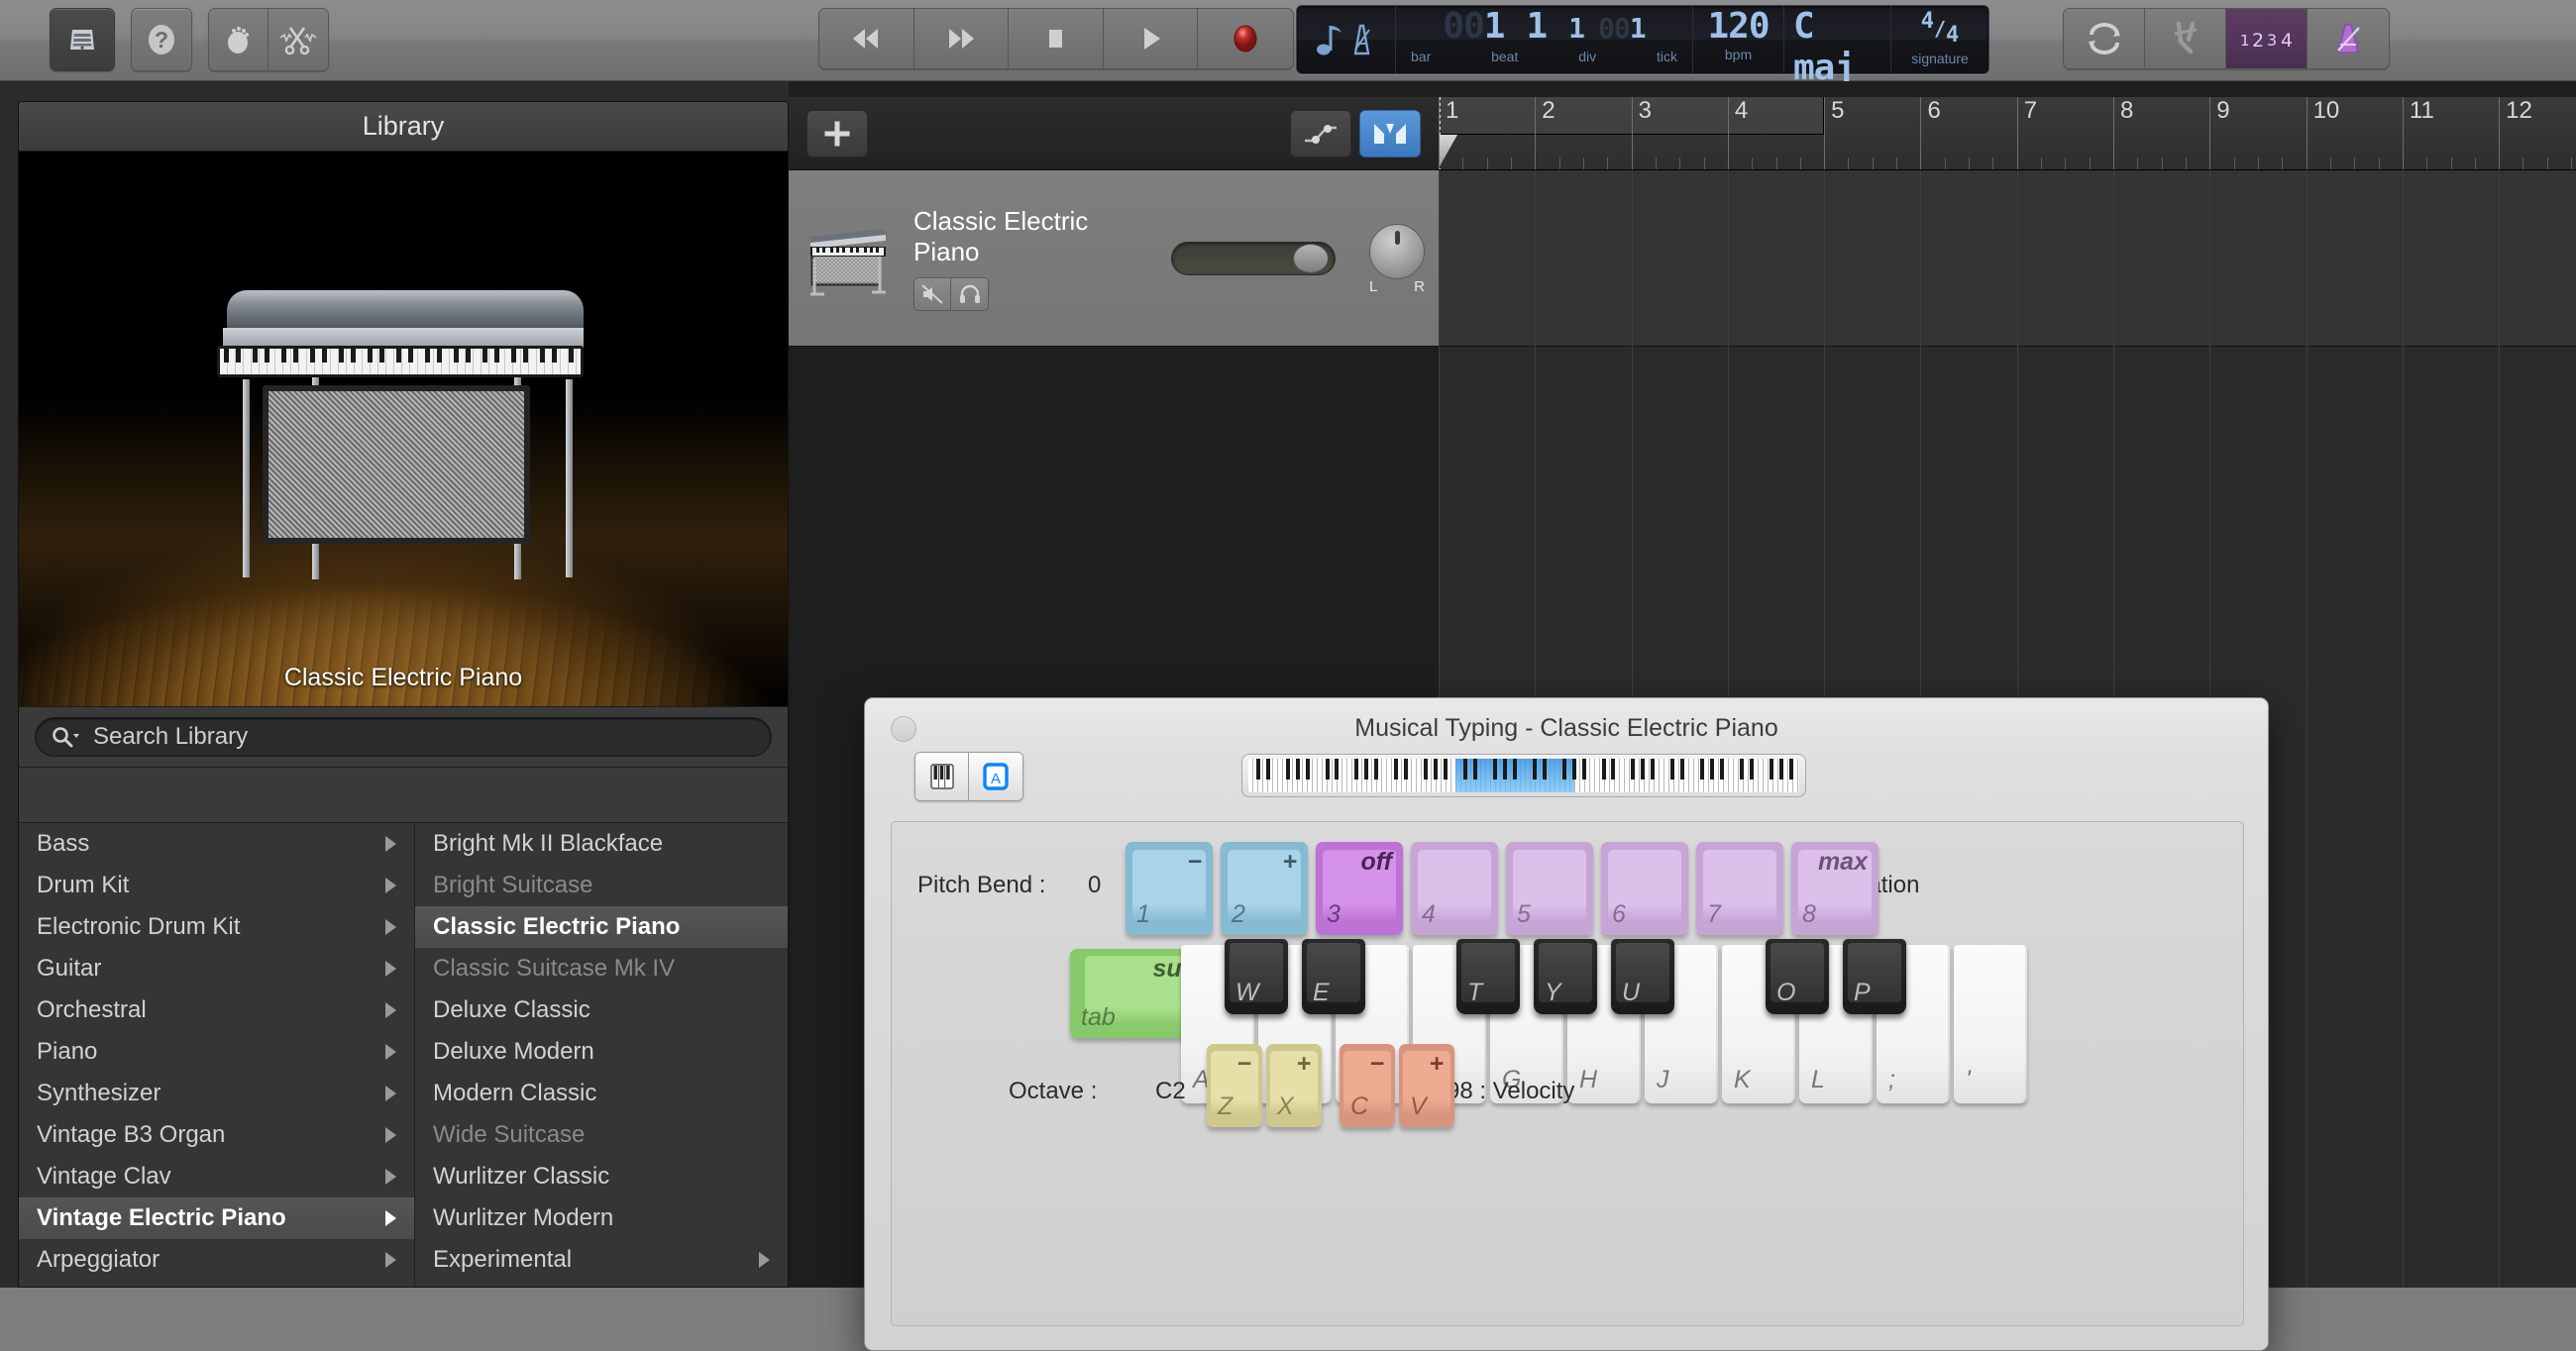 This screenshot has width=2576, height=1351. I want to click on tool-segmented-control, so click(269, 39).